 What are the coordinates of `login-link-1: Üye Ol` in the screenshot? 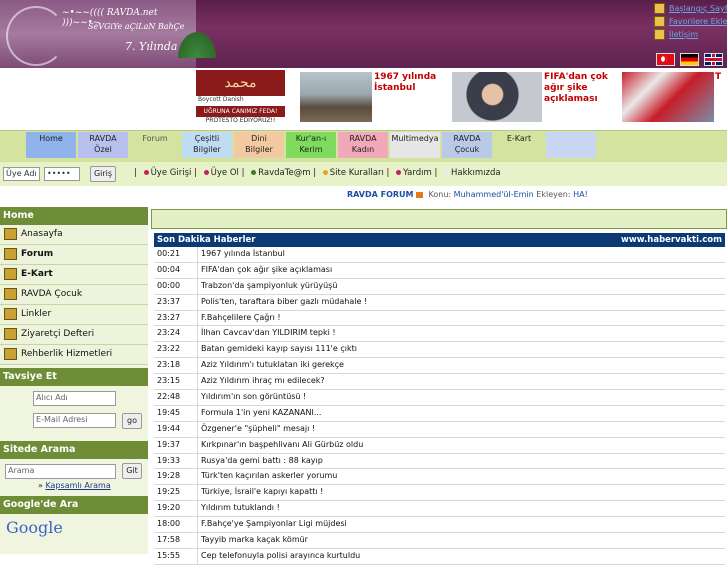 It's located at (225, 173).